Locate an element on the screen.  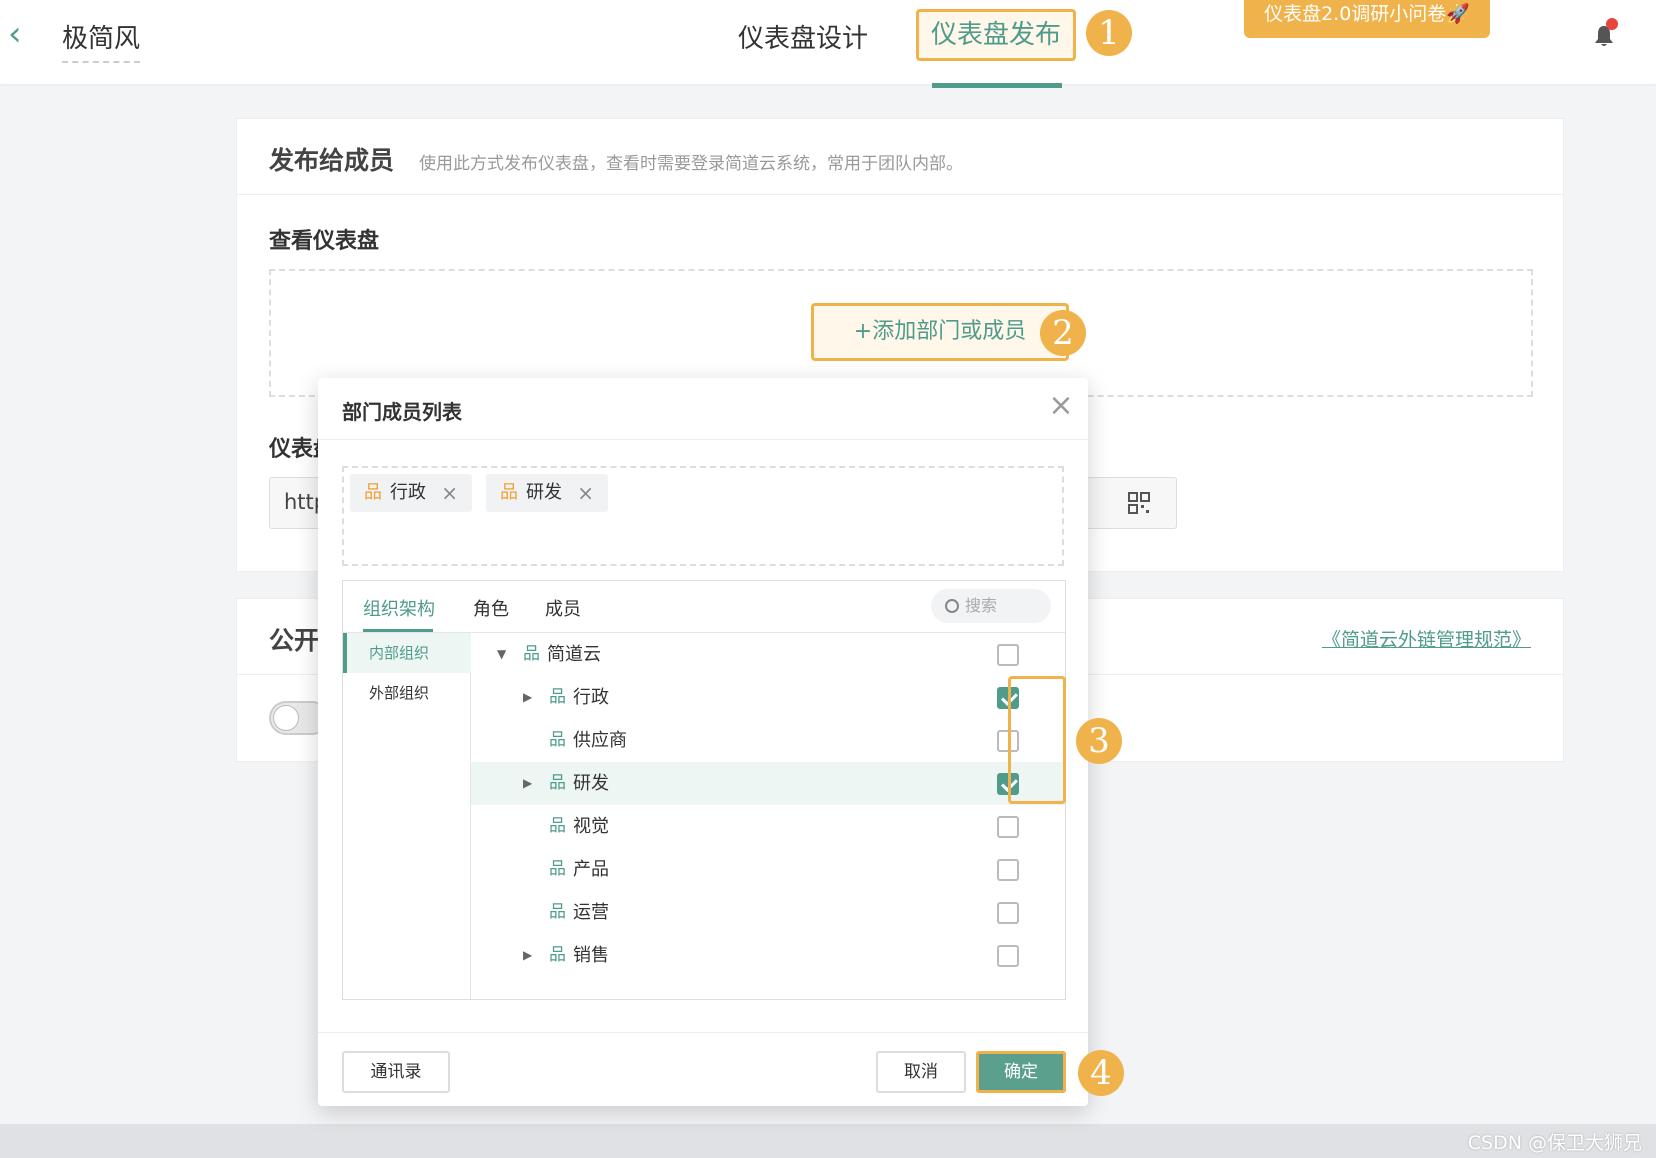
toggle-knob is located at coordinates (286, 718).